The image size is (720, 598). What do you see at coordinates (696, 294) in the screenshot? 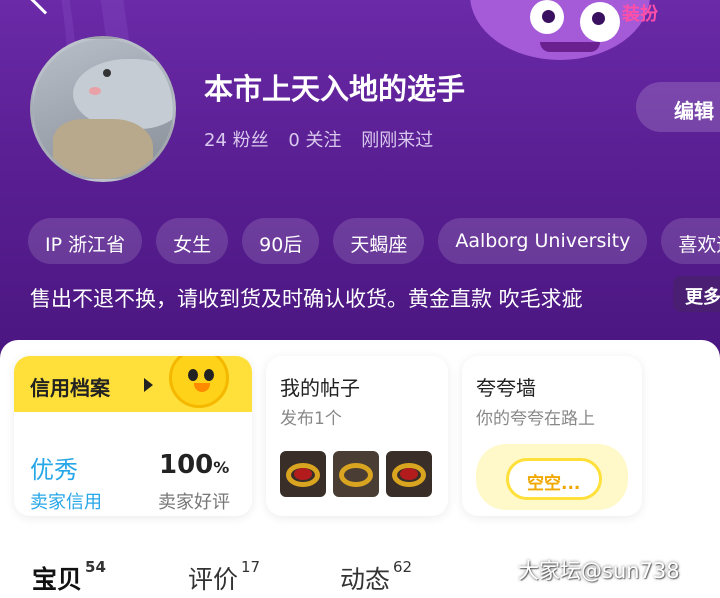
I see `bio-more-button: 更多` at bounding box center [696, 294].